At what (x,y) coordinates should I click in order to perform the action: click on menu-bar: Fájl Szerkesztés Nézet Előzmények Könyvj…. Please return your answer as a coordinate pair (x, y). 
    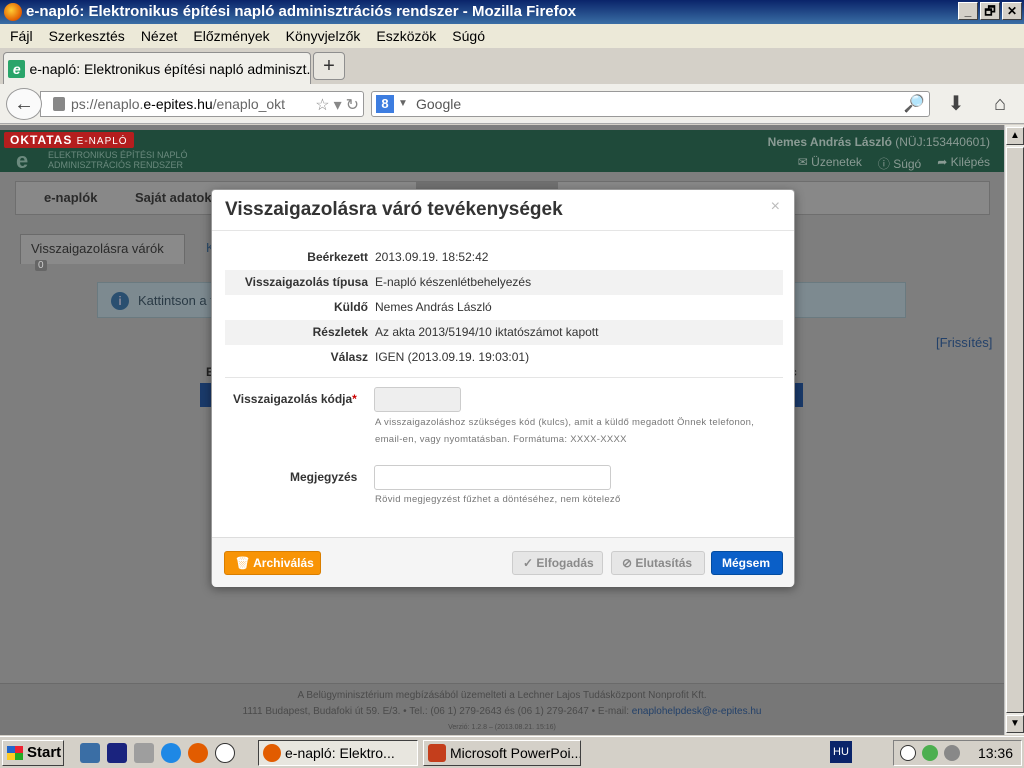
    Looking at the image, I should click on (512, 36).